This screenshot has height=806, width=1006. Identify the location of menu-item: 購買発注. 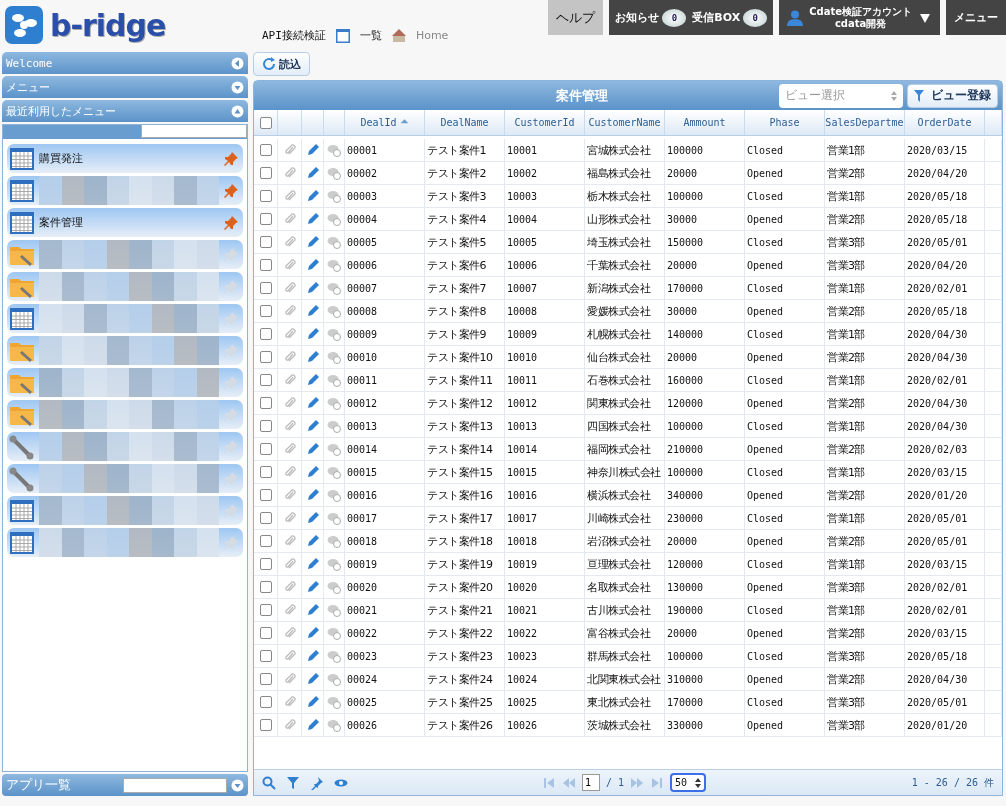
(125, 158).